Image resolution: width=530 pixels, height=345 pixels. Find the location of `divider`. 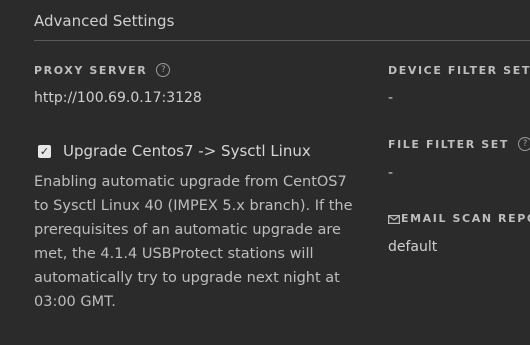

divider is located at coordinates (282, 40).